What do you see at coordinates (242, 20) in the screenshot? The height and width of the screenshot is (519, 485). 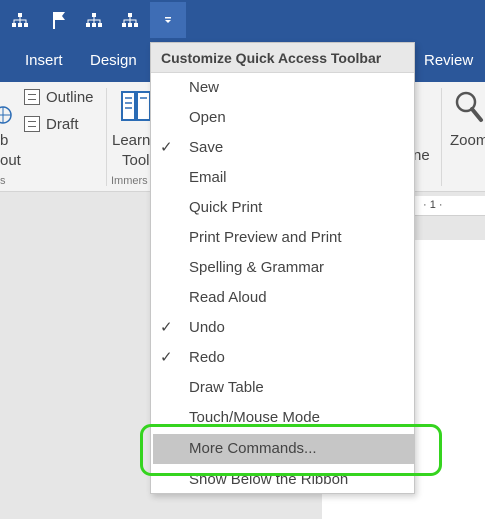 I see `quick-access-toolbar` at bounding box center [242, 20].